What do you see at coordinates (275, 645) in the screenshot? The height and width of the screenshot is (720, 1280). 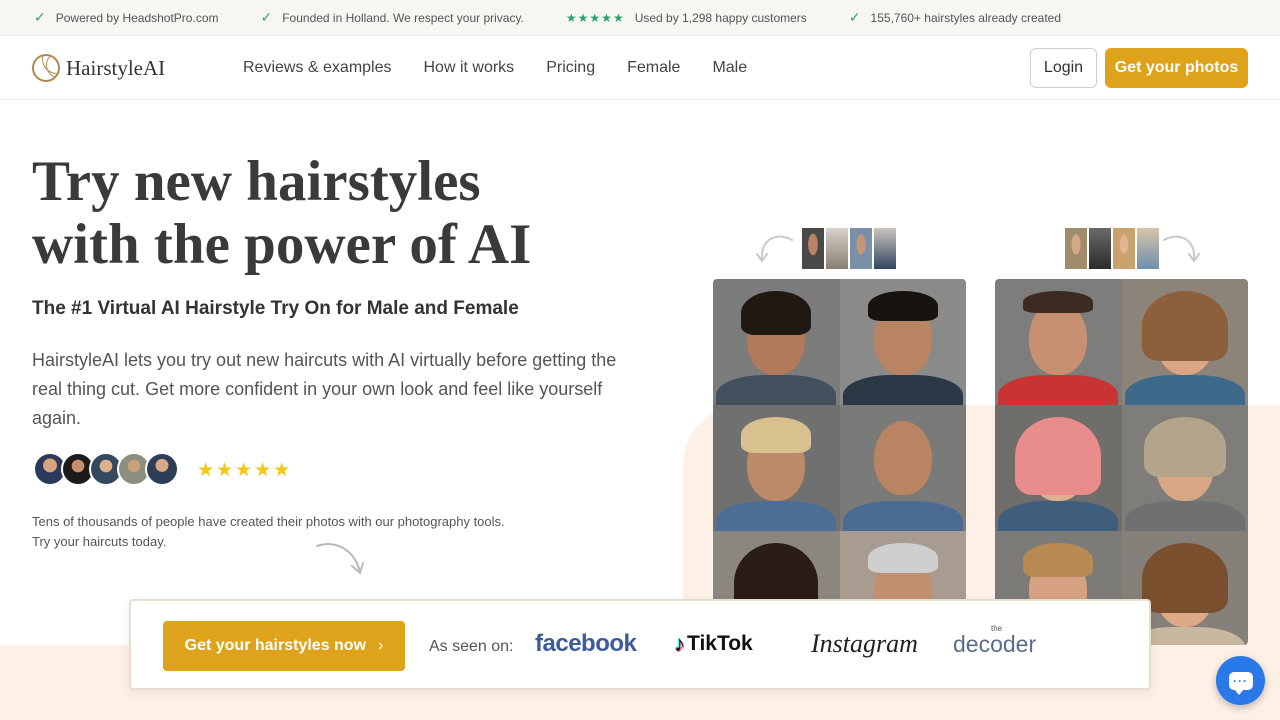 I see `cta-label: Get your hairstyles now` at bounding box center [275, 645].